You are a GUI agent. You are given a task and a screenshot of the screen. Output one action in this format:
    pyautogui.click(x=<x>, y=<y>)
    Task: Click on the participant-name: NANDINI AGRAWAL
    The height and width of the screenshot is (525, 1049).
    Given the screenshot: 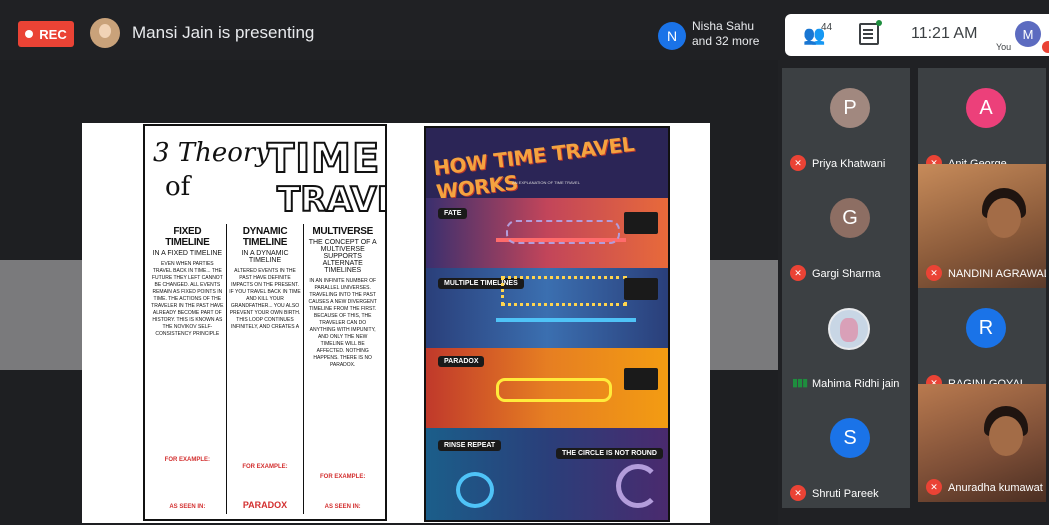 What is the action you would take?
    pyautogui.click(x=997, y=274)
    